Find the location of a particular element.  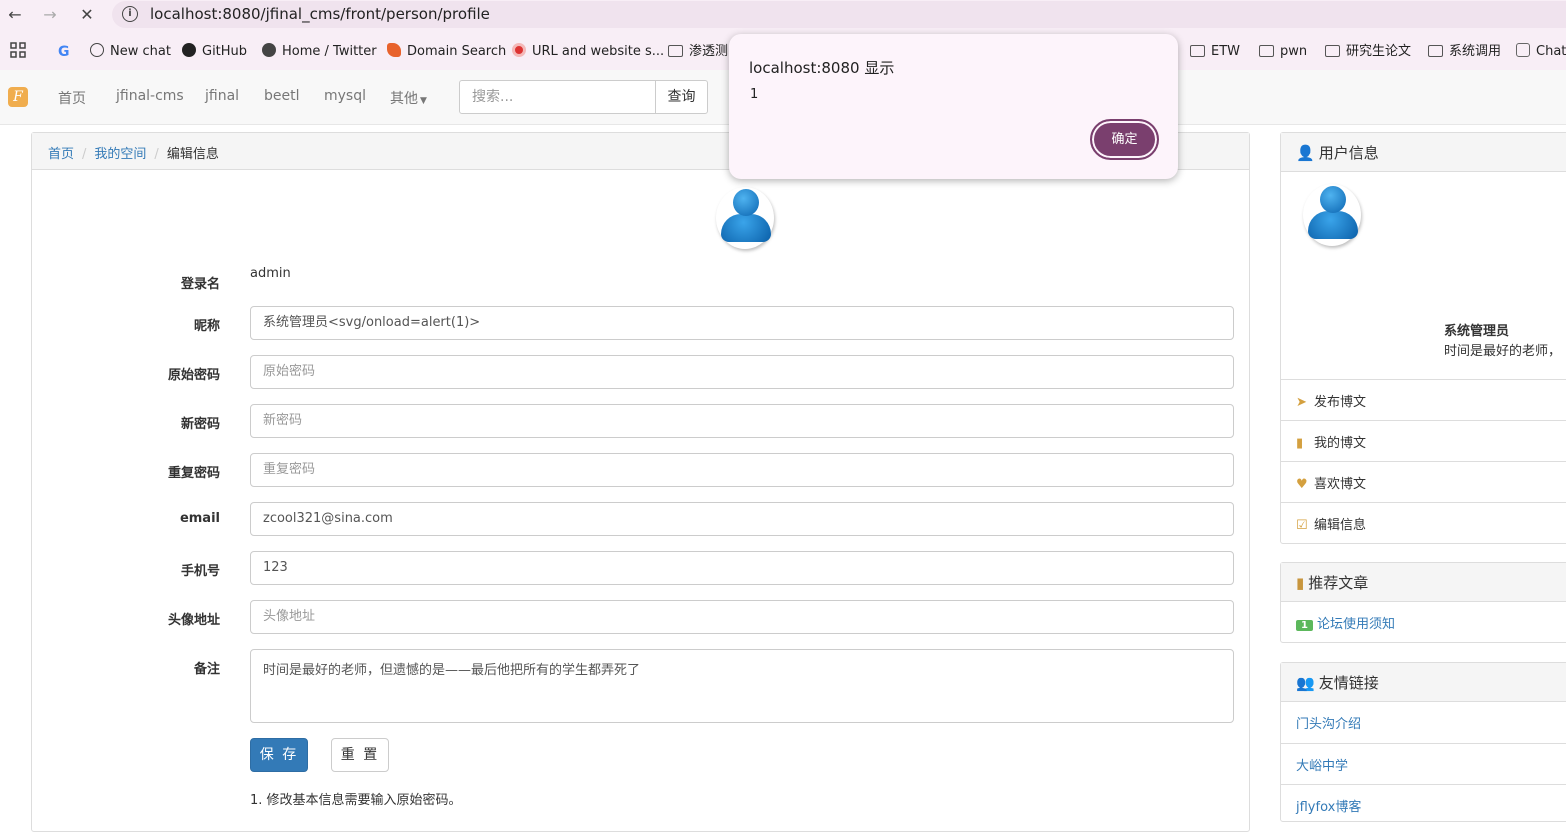

alert-dialog: localhost:8080 显示 1 确定 is located at coordinates (953, 106).